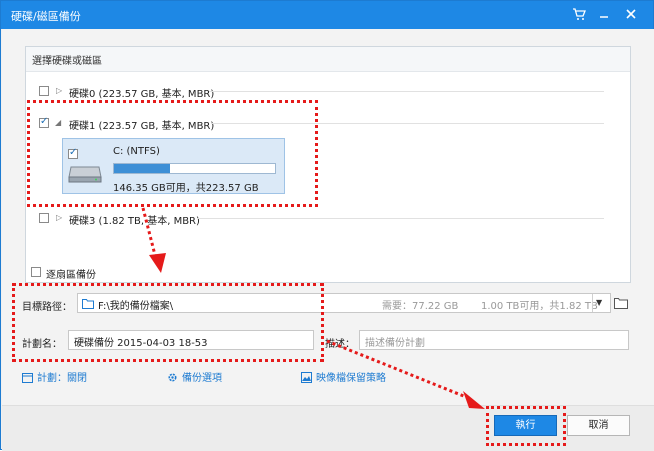  Describe the element at coordinates (157, 263) in the screenshot. I see `arrow-head-down` at that location.